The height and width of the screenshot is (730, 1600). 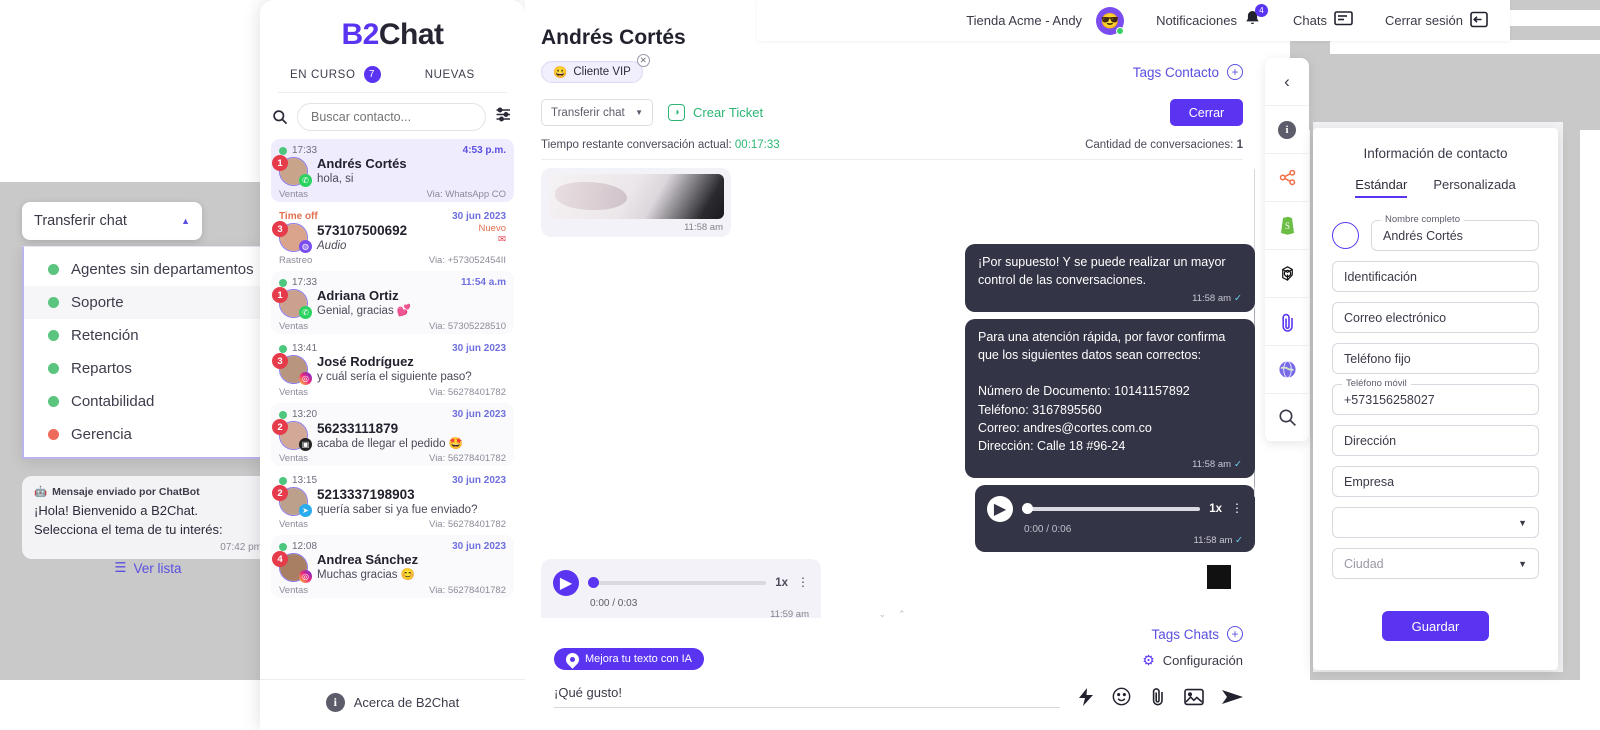 What do you see at coordinates (1435, 317) in the screenshot?
I see `field-correo-electronico: Correo electrónico` at bounding box center [1435, 317].